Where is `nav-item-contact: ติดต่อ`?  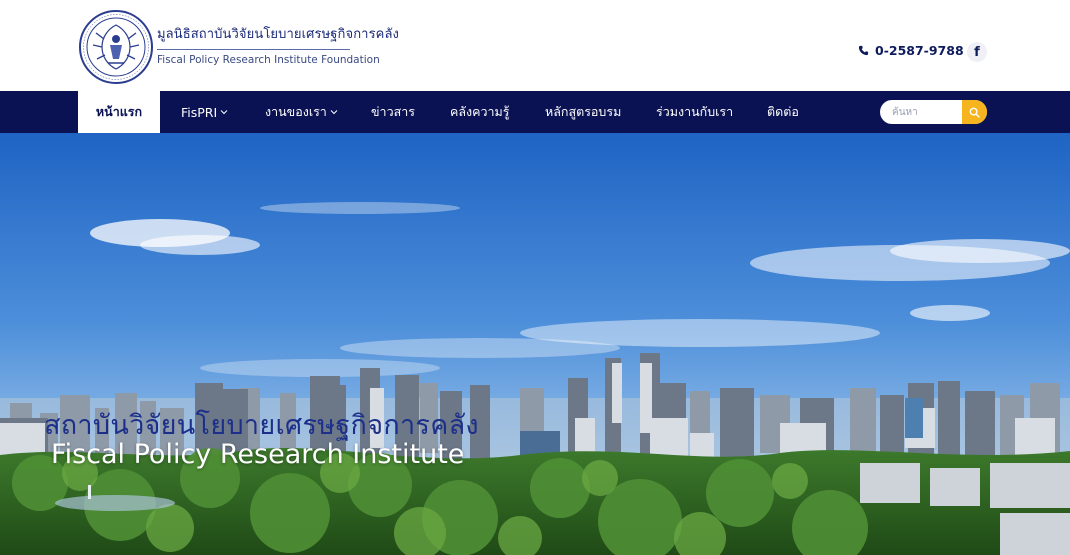 nav-item-contact: ติดต่อ is located at coordinates (783, 112).